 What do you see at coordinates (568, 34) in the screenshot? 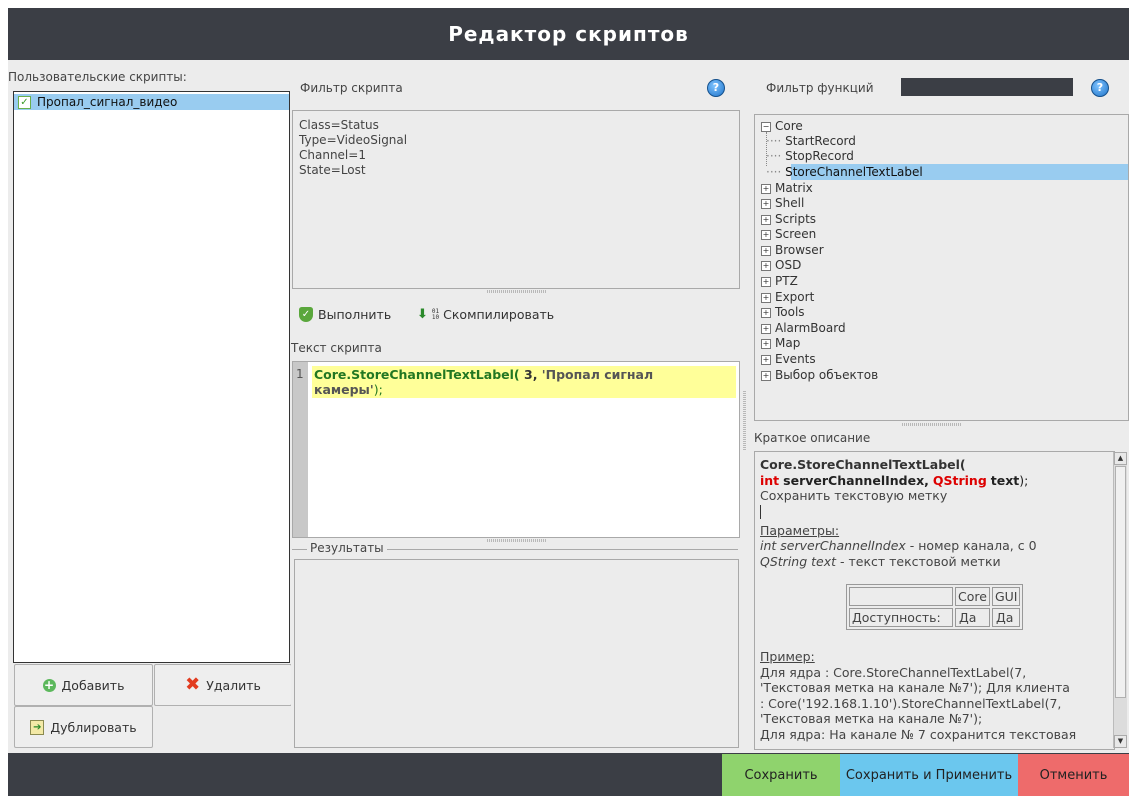
I see `window-title: Редактор скриптов` at bounding box center [568, 34].